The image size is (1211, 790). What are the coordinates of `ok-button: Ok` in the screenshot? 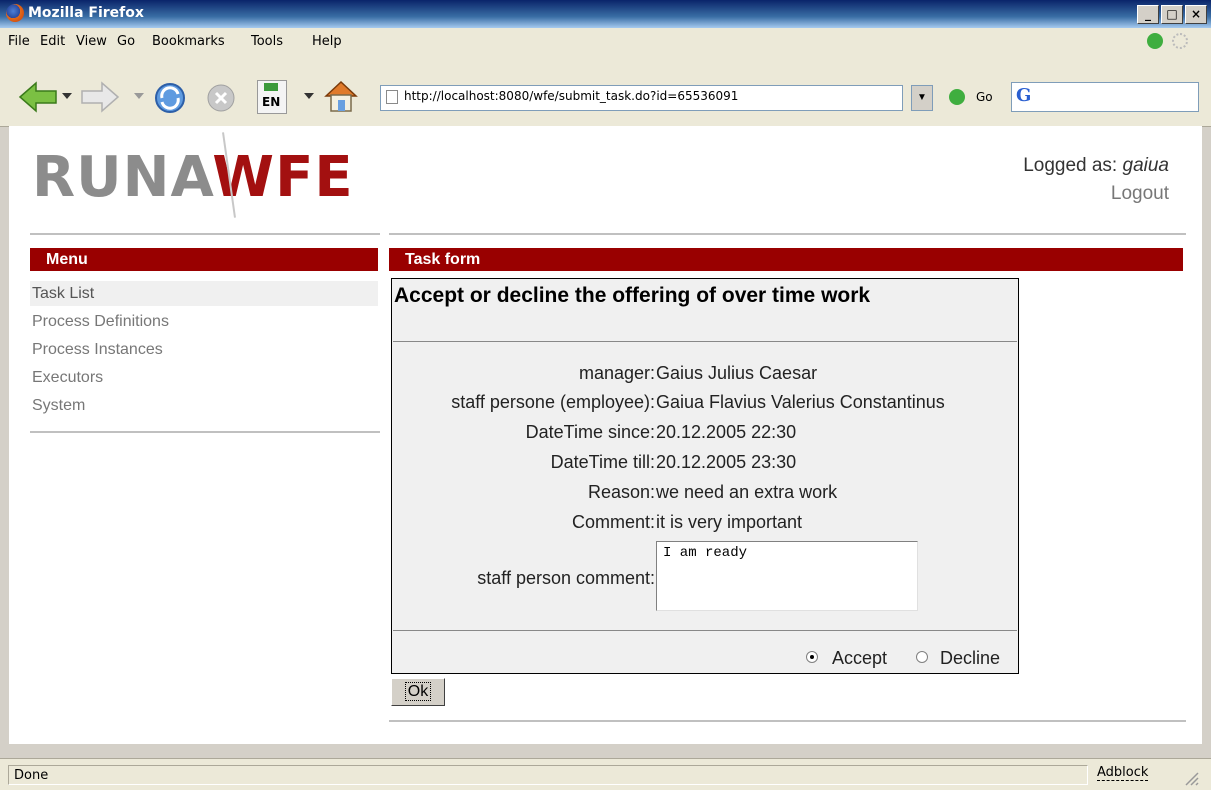 It's located at (418, 692).